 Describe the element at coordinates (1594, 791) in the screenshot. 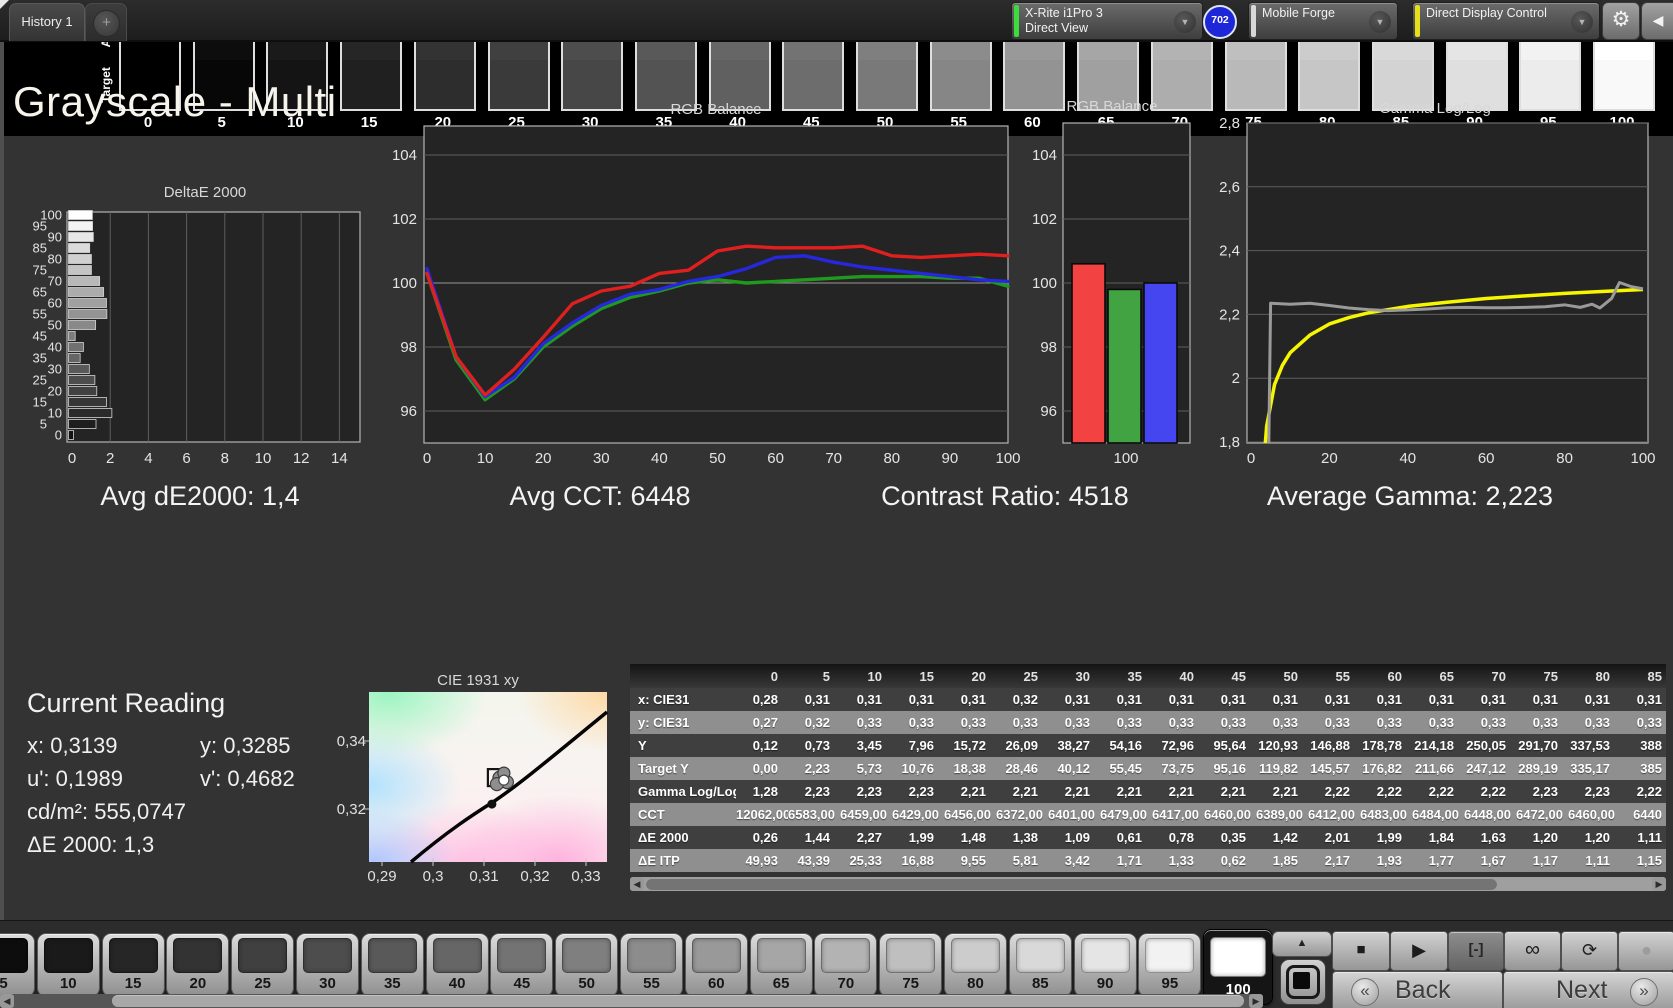

I see `table-cell: 2,23` at that location.